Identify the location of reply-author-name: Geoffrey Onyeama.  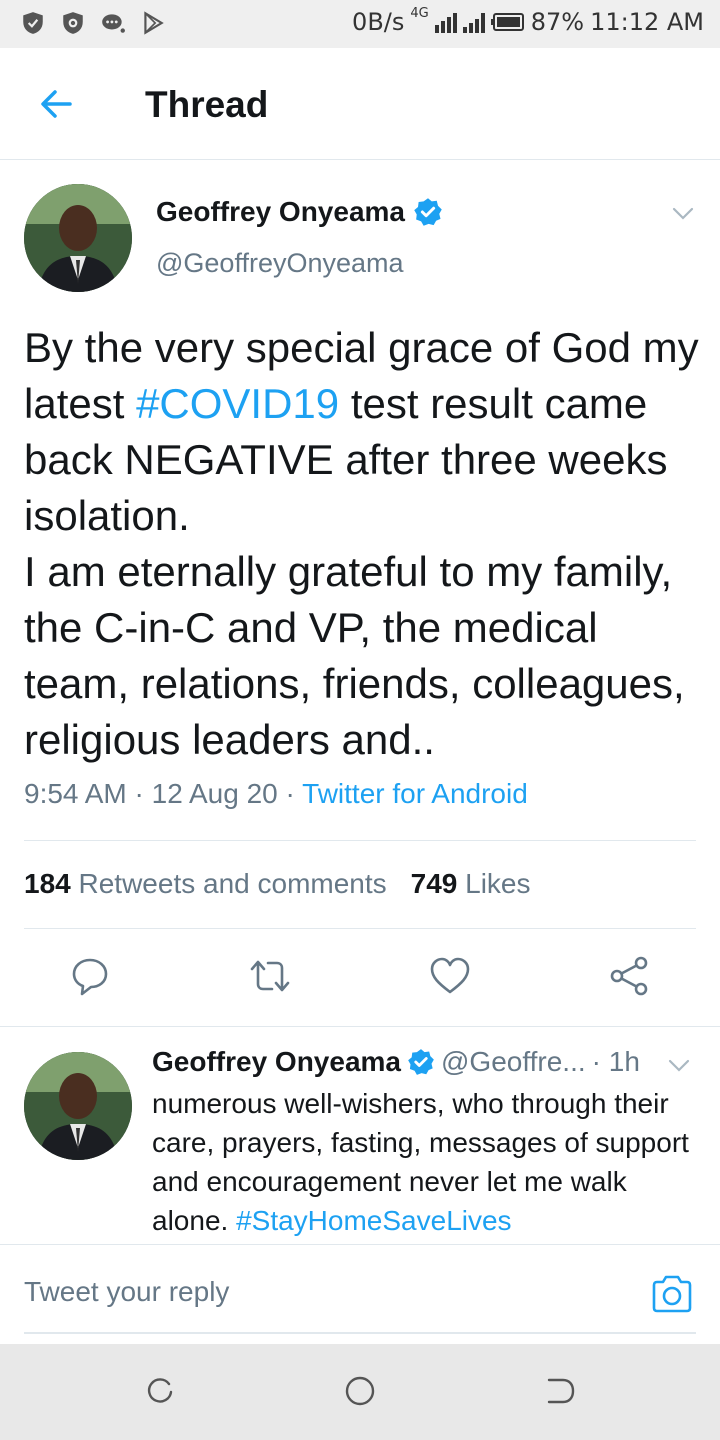
(276, 1062).